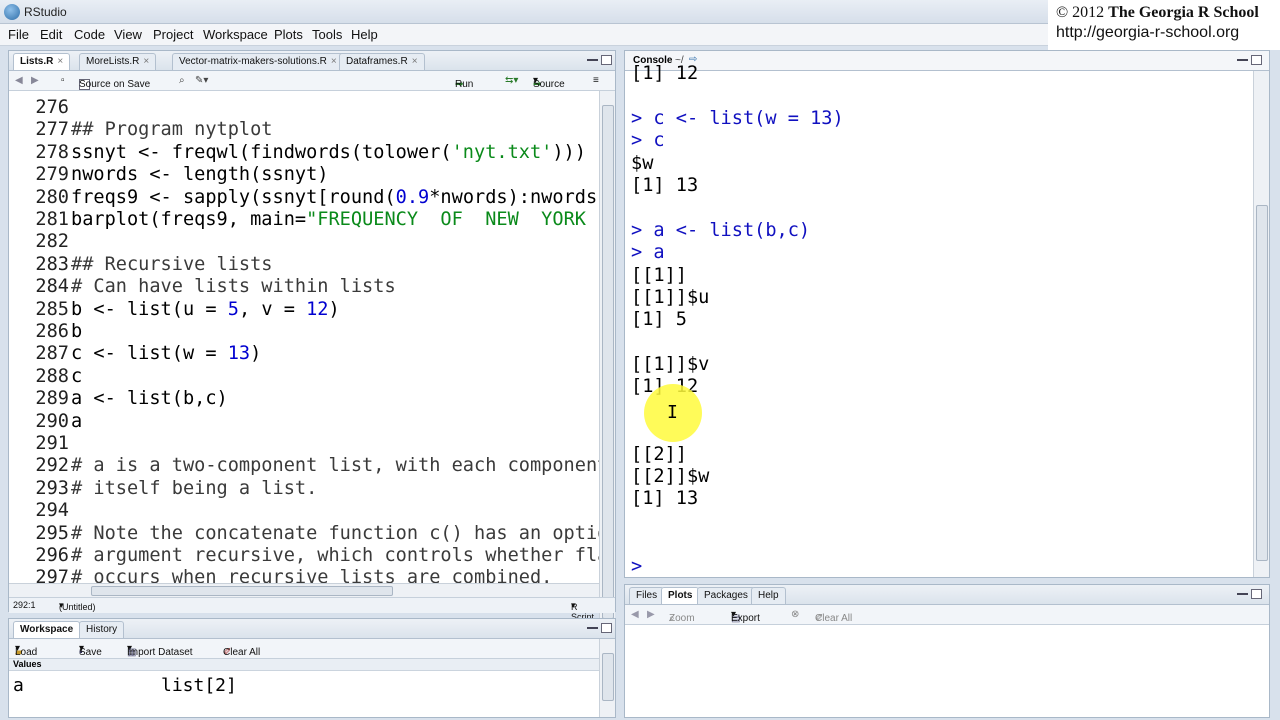 The image size is (1280, 720). I want to click on tab-vector-matrix: Vector-matrix-makers-solutions.R ×, so click(258, 61).